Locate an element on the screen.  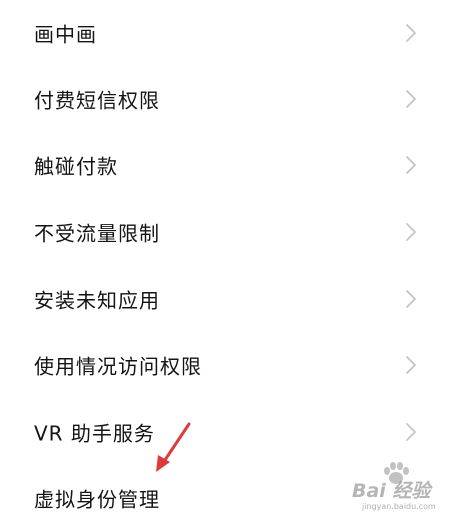
watermark-url: jingyan.baidu.com is located at coordinates (399, 506).